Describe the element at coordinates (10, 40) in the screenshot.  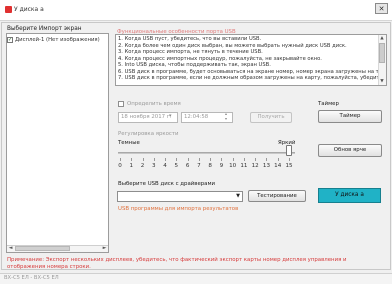
I see `screen-item-checkbox: ✓` at that location.